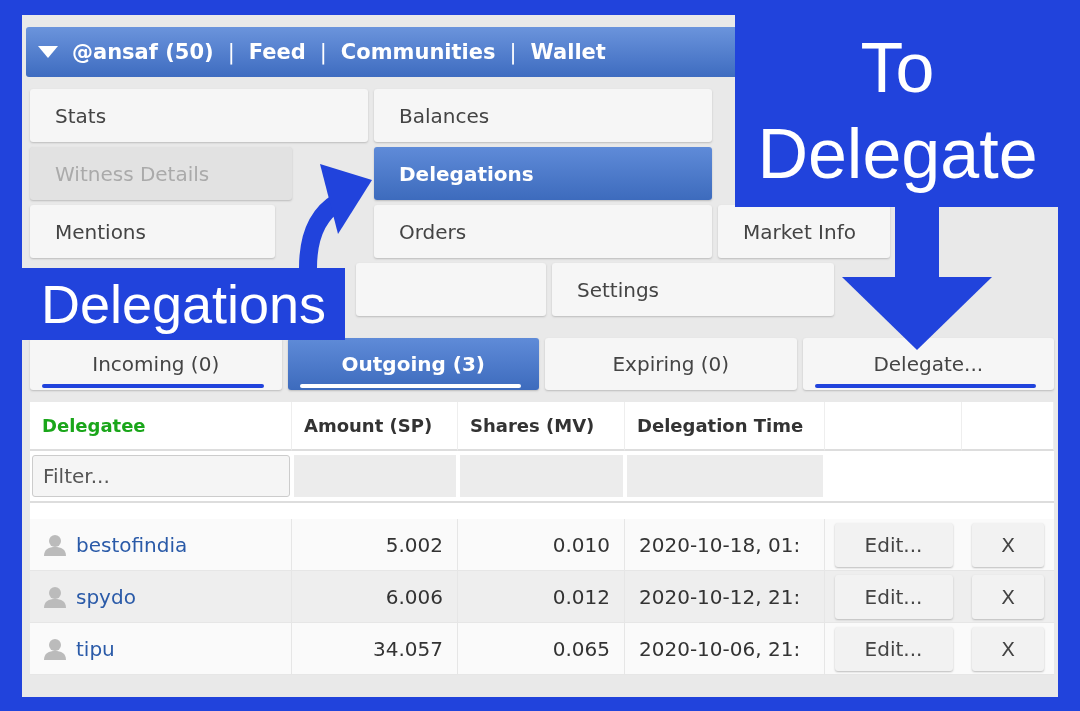 The height and width of the screenshot is (711, 1080). I want to click on tab: Outgoing (3), so click(413, 364).